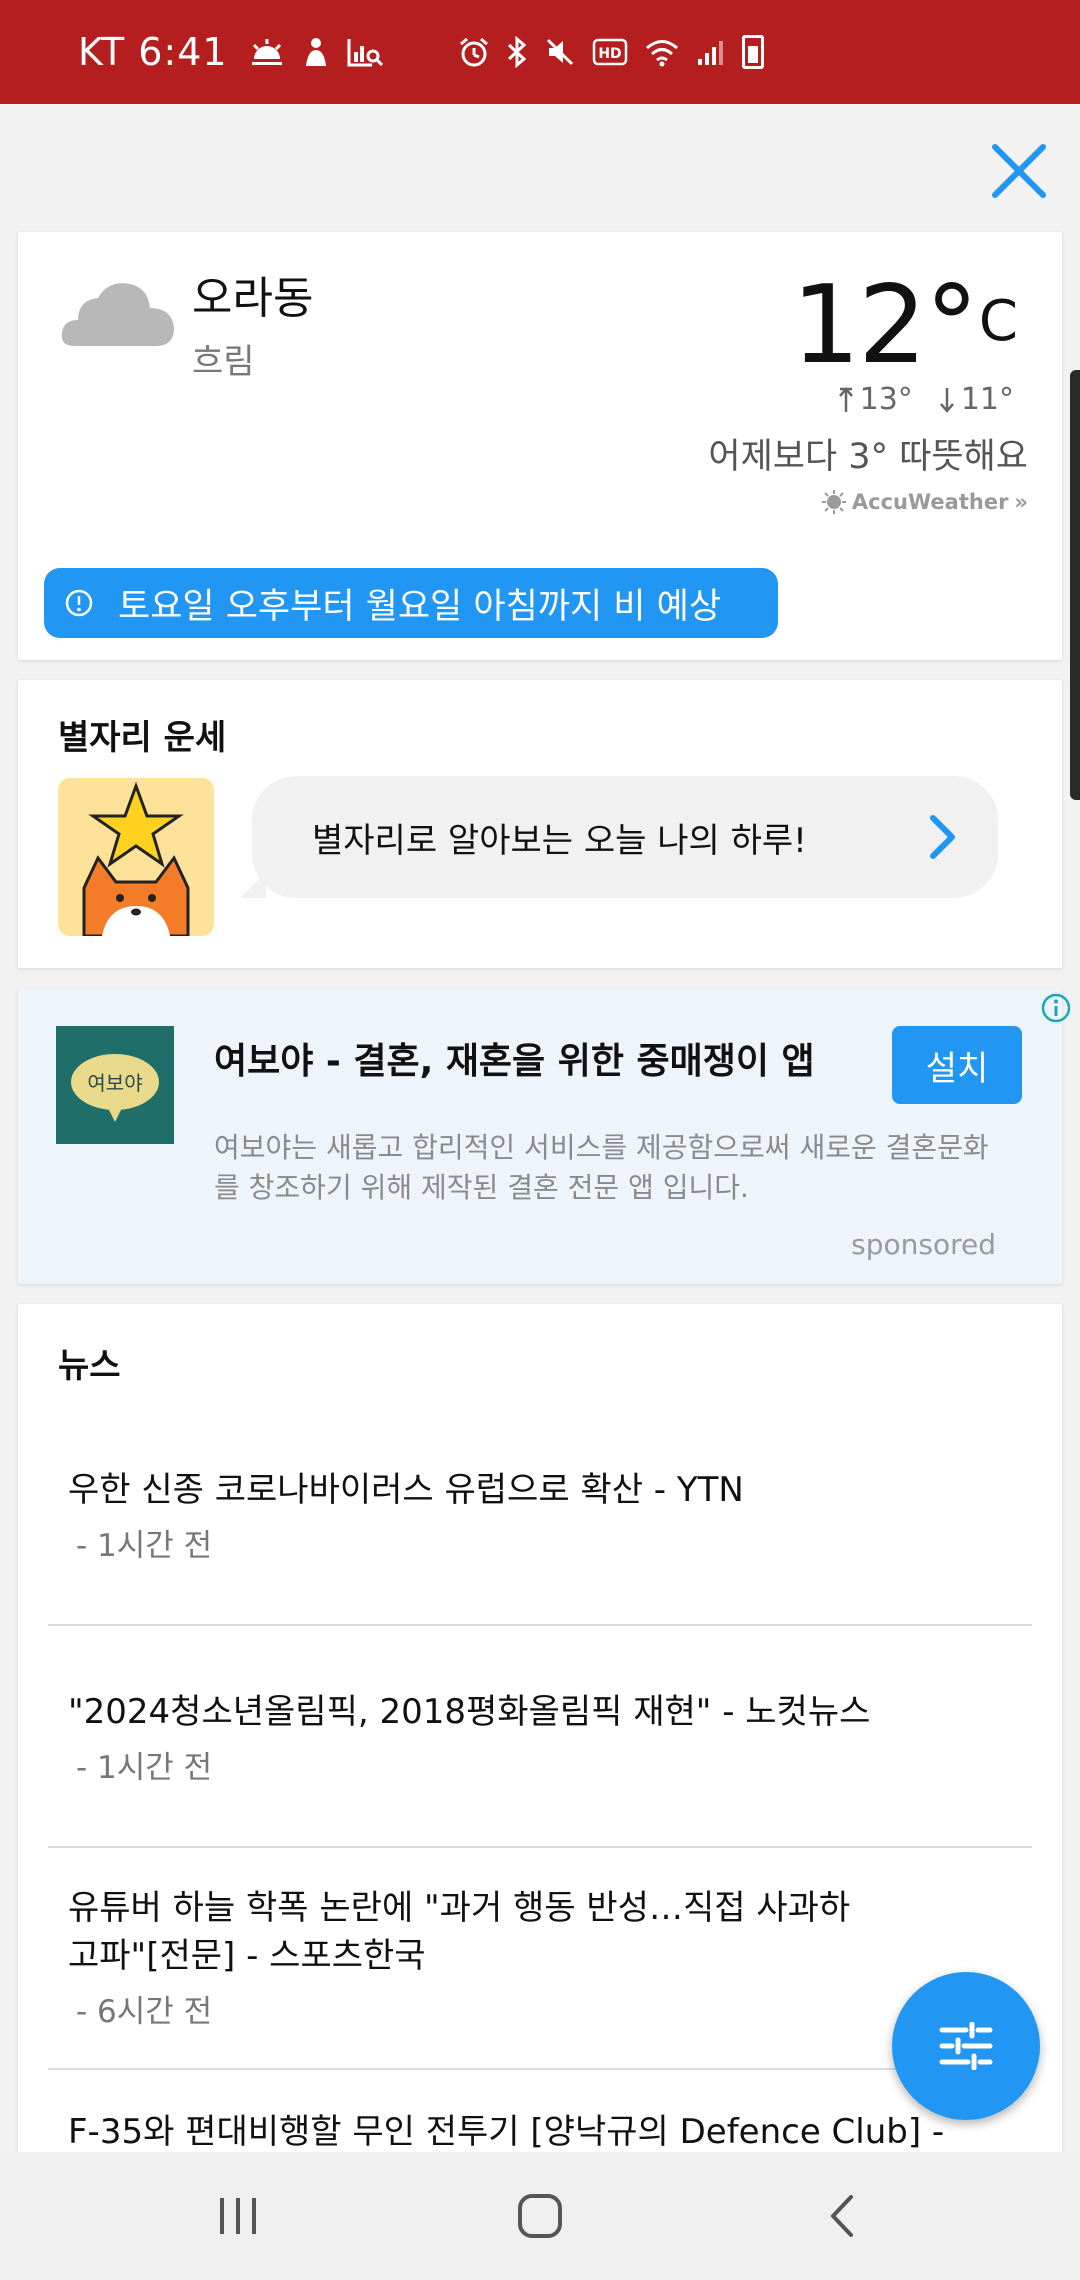 The height and width of the screenshot is (2280, 1080). I want to click on weather-condition: 흐림, so click(223, 362).